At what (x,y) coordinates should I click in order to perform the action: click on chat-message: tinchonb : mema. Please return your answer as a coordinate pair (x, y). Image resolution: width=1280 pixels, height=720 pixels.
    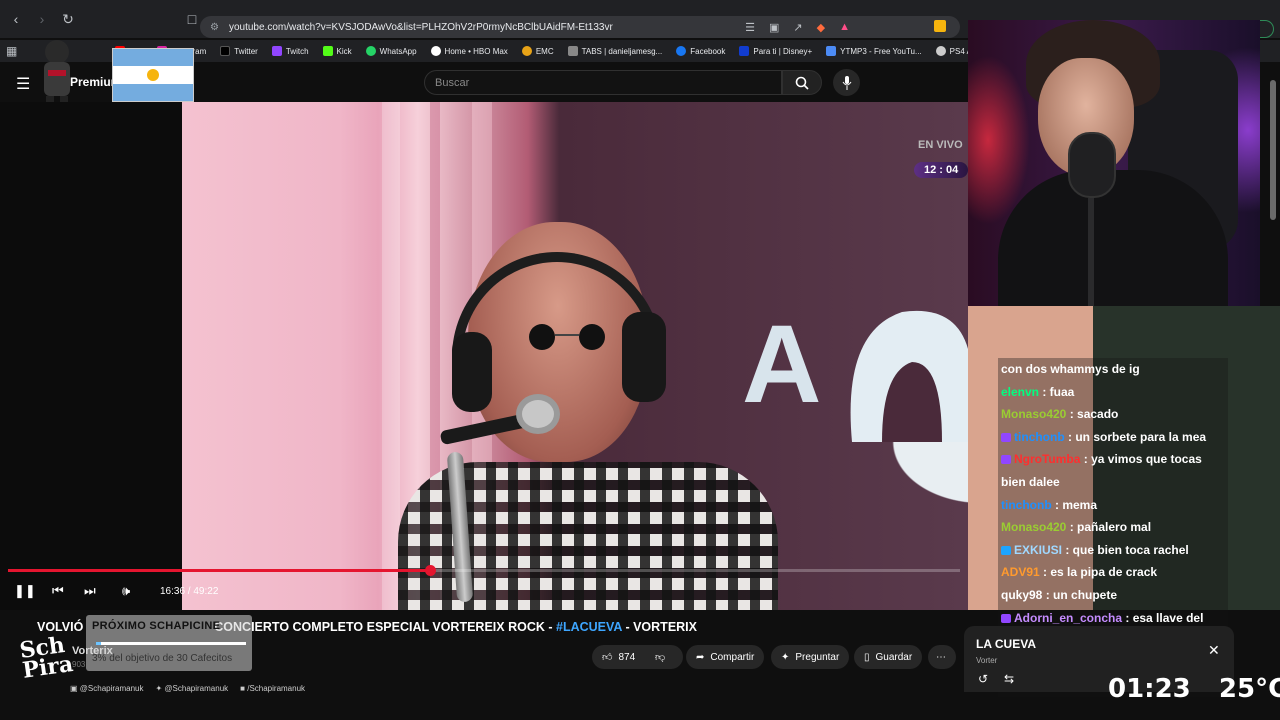
    Looking at the image, I should click on (1113, 505).